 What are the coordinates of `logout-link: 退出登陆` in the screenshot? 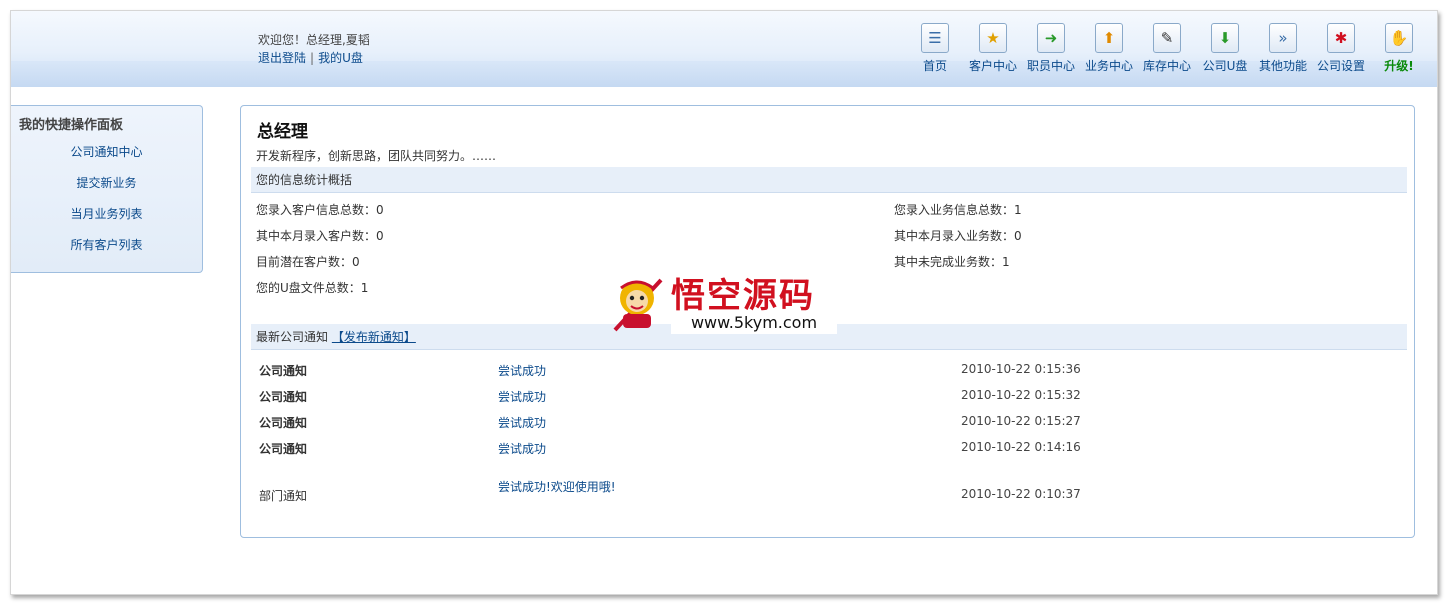 It's located at (282, 58).